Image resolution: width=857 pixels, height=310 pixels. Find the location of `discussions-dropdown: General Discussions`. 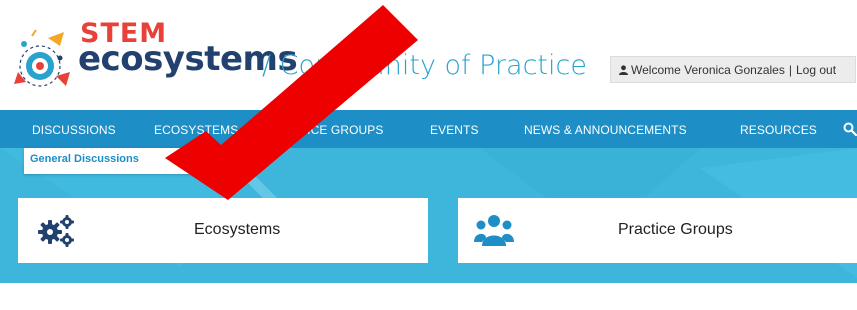

discussions-dropdown: General Discussions is located at coordinates (112, 161).